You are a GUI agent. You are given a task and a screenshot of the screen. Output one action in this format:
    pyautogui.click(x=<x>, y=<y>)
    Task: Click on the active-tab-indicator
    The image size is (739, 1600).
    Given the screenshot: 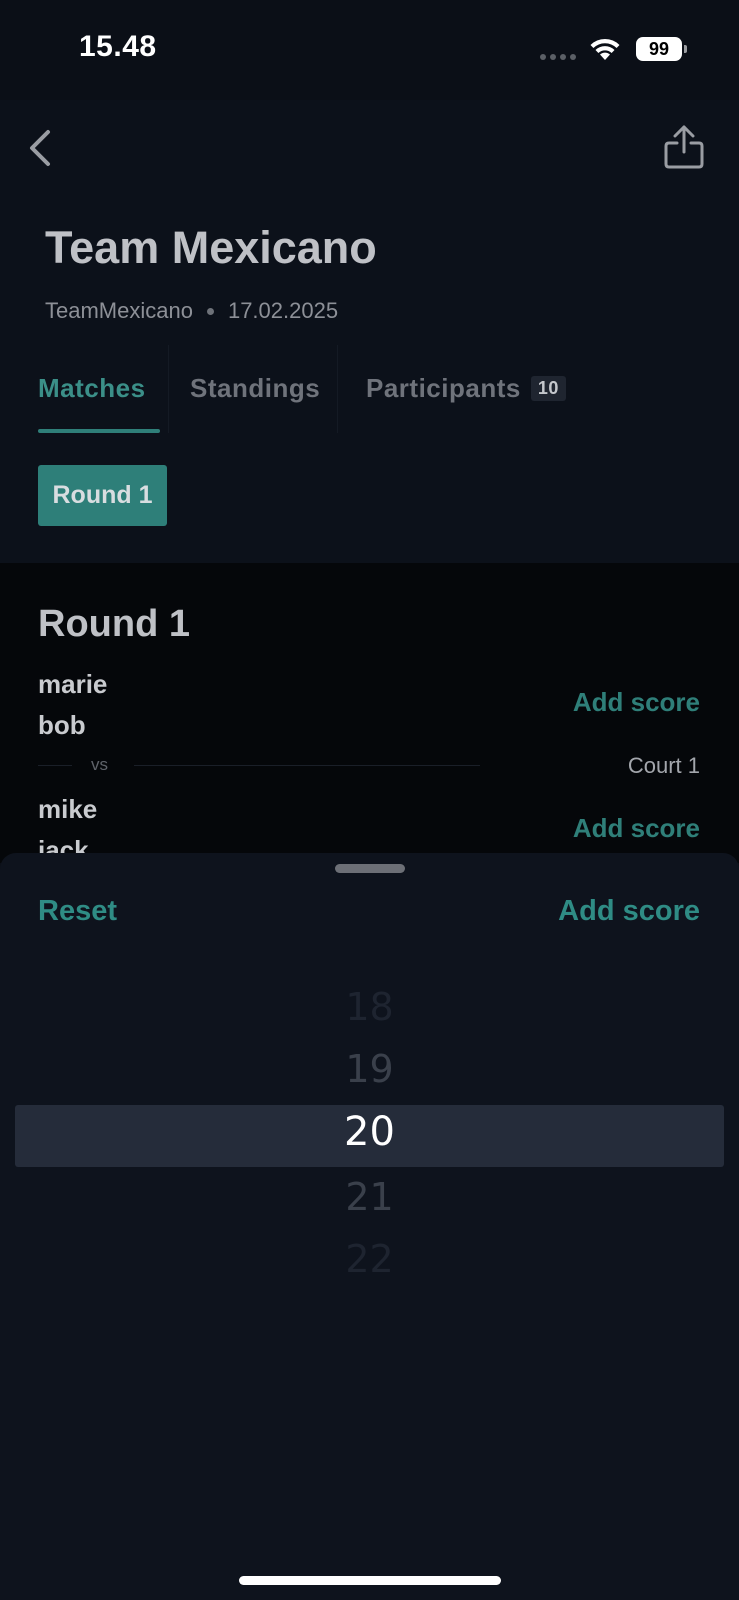 What is the action you would take?
    pyautogui.click(x=99, y=431)
    